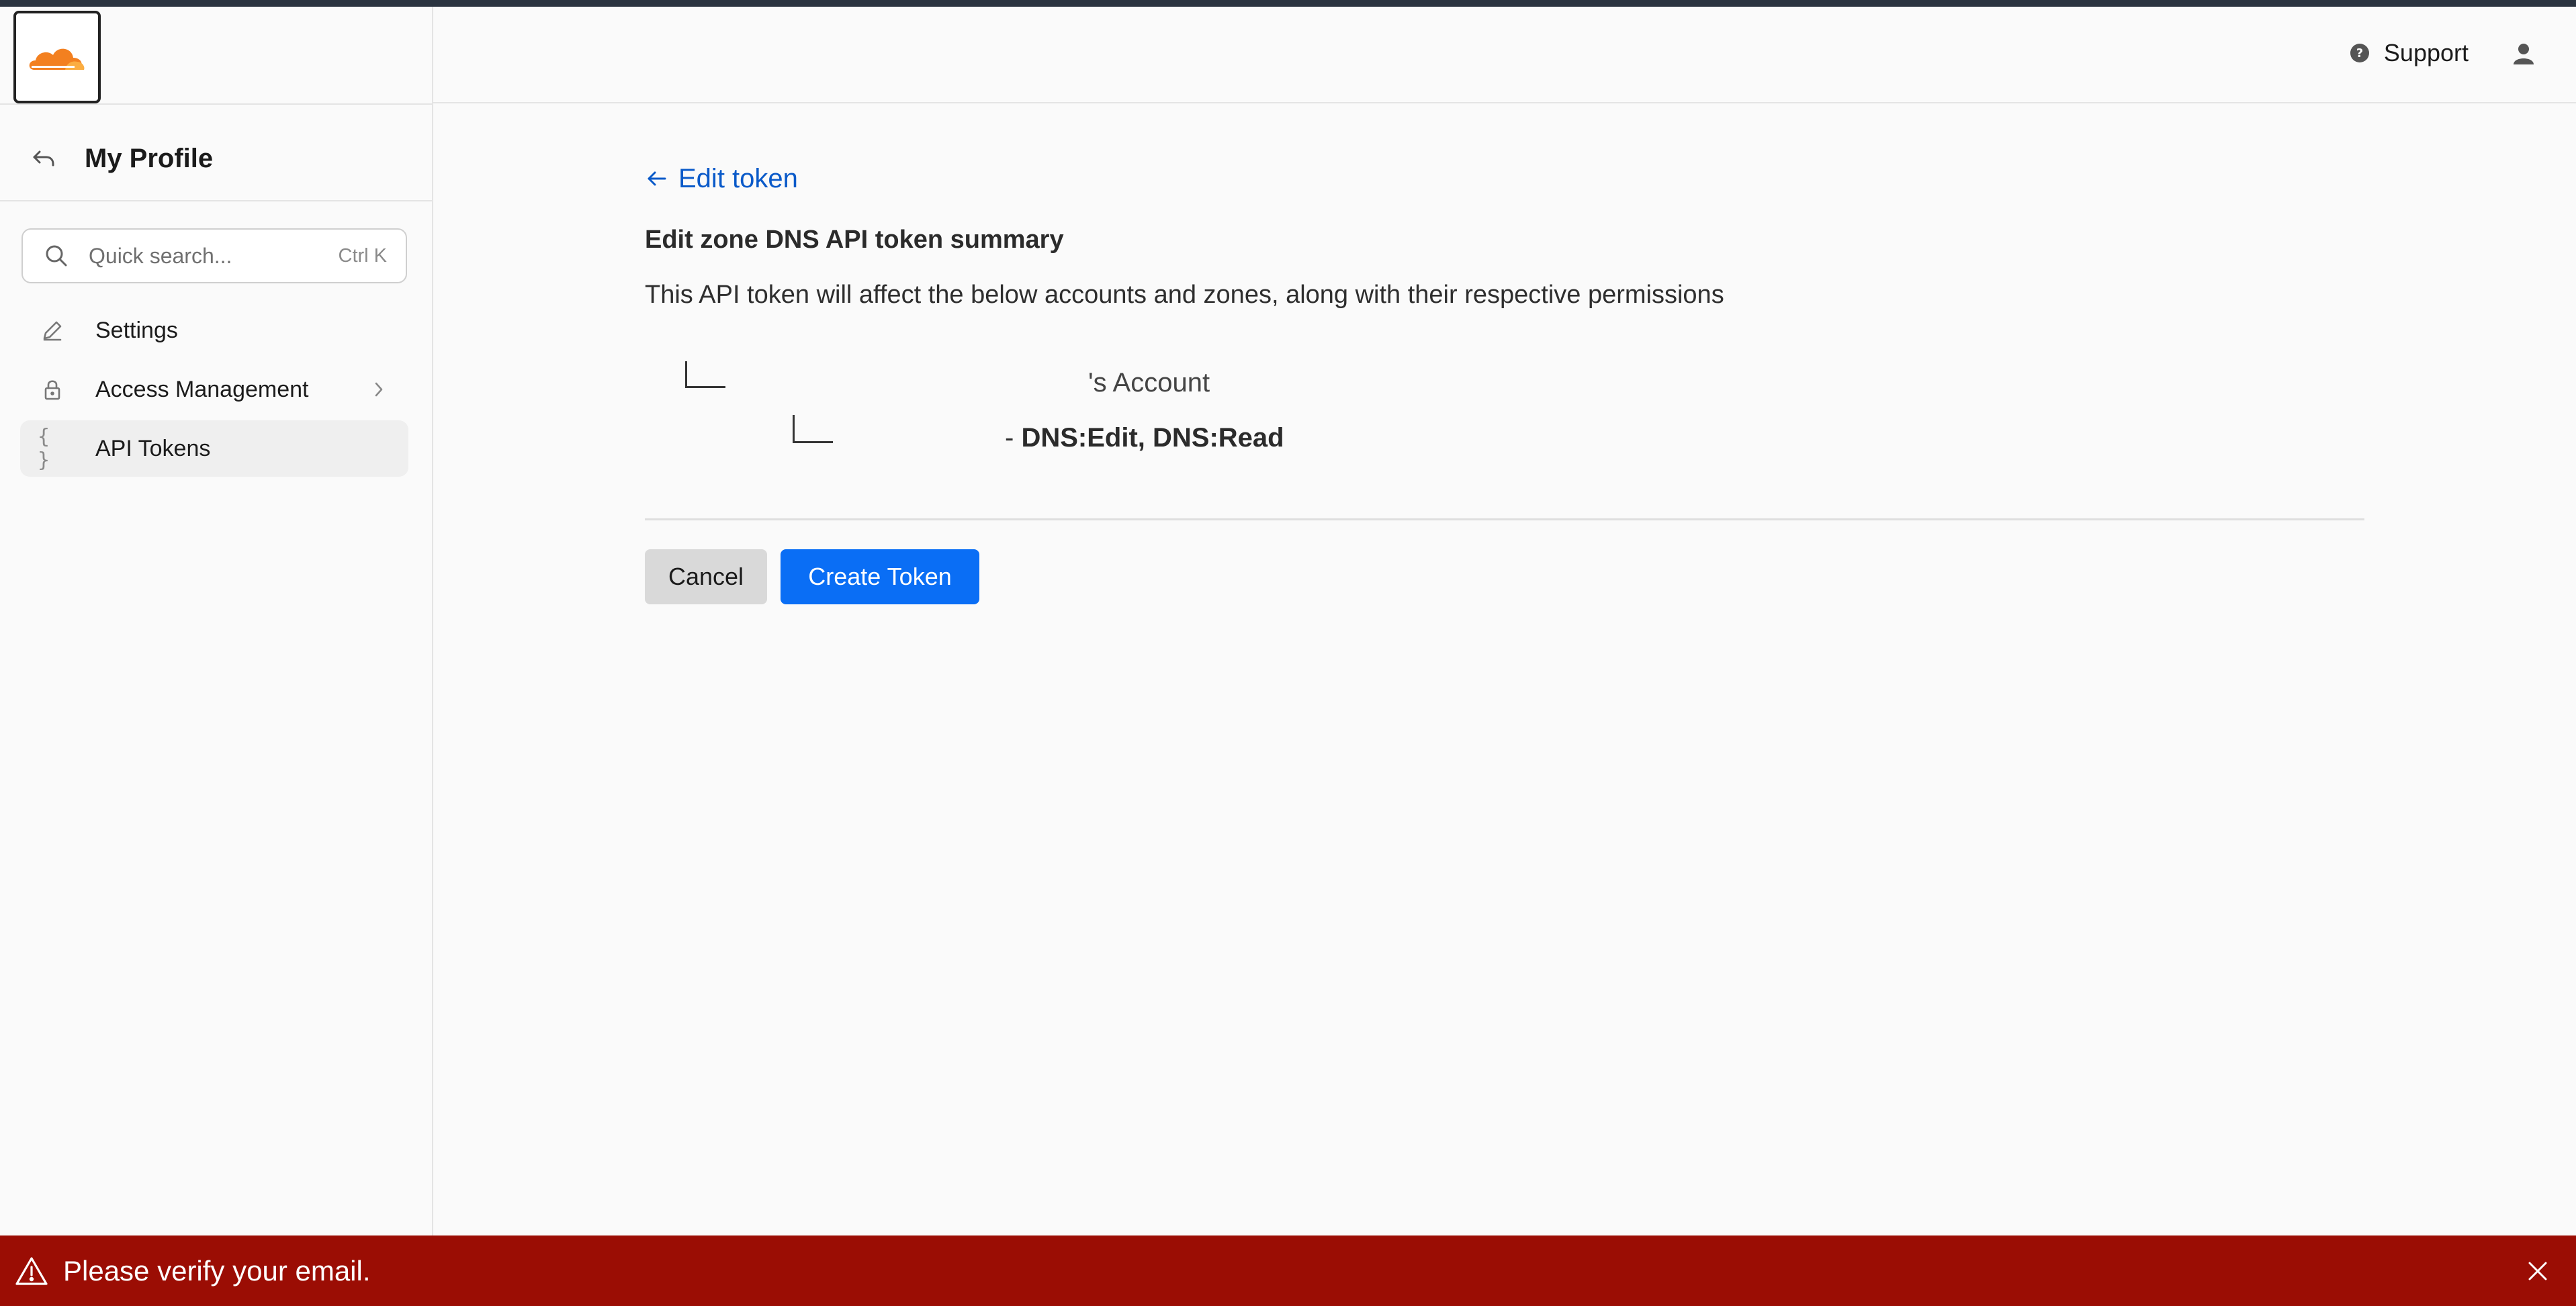 The height and width of the screenshot is (1306, 2576). Describe the element at coordinates (706, 576) in the screenshot. I see `cancel-button: Cancel` at that location.